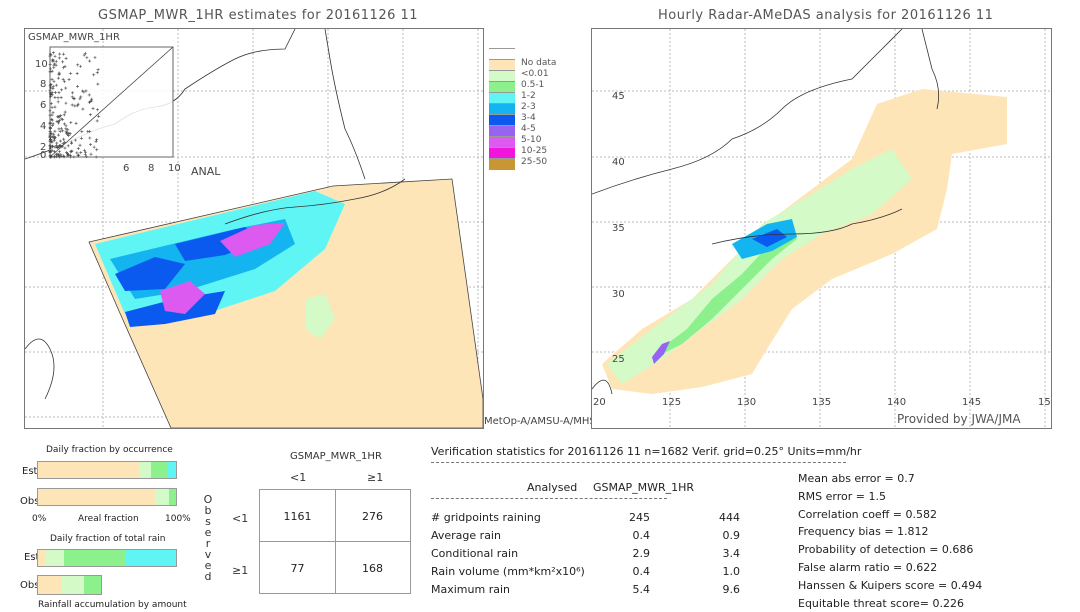  Describe the element at coordinates (618, 96) in the screenshot. I see `lat-tick-45: 45` at that location.